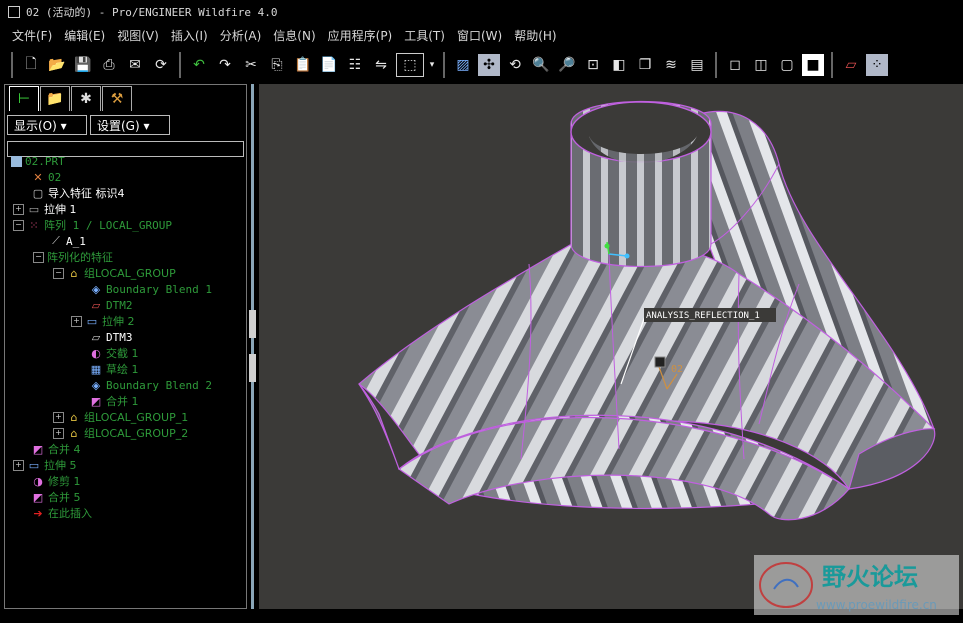  I want to click on selection-dropdown-icon: ▾, so click(432, 65).